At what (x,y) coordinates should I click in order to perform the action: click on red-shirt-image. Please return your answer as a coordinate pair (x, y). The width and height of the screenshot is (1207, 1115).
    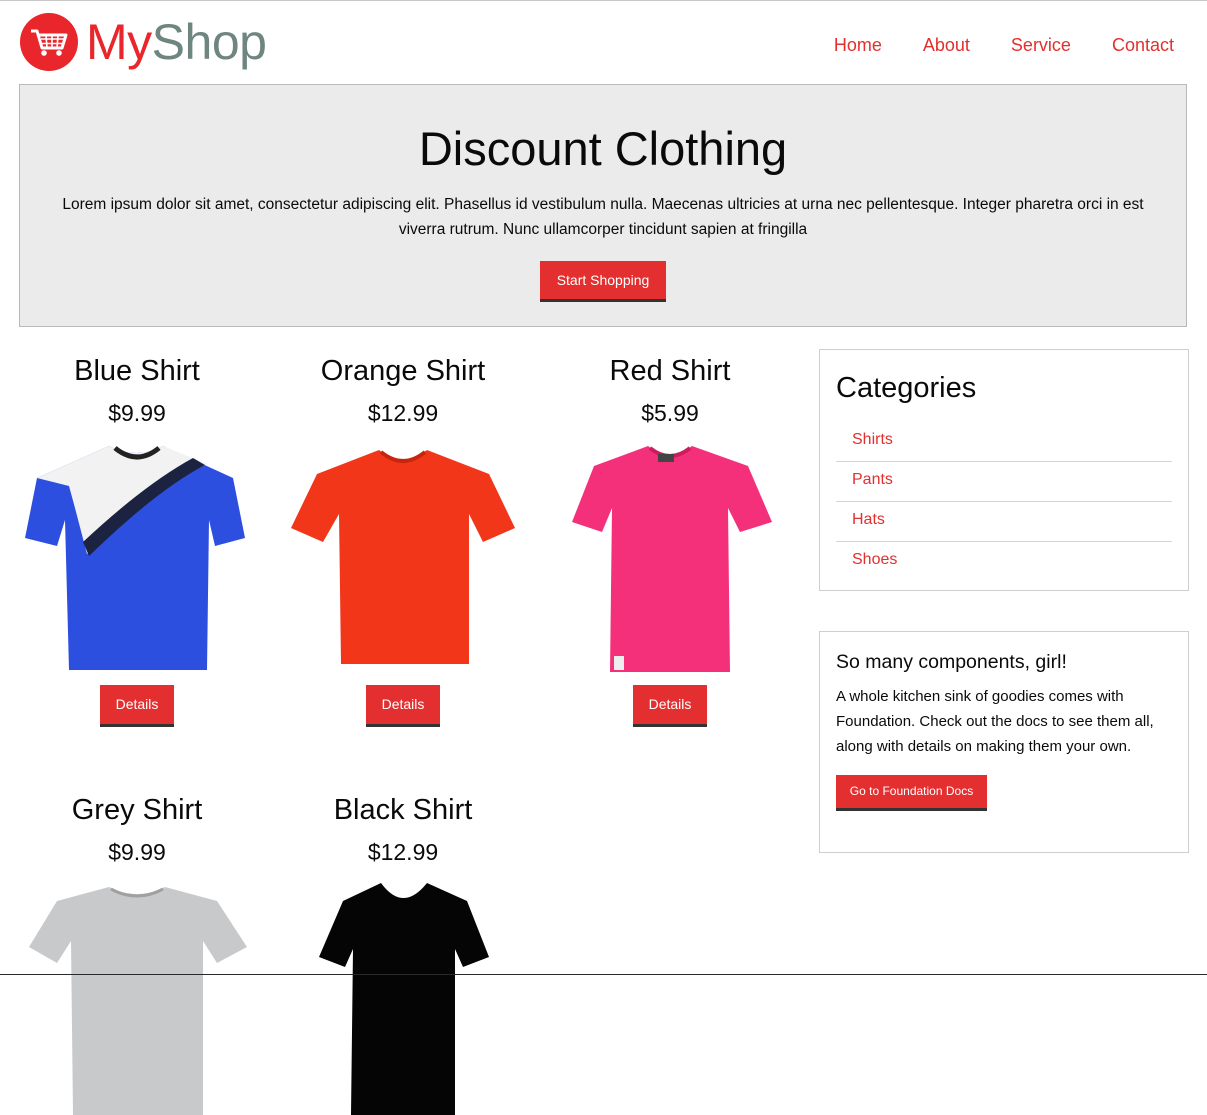
    Looking at the image, I should click on (670, 557).